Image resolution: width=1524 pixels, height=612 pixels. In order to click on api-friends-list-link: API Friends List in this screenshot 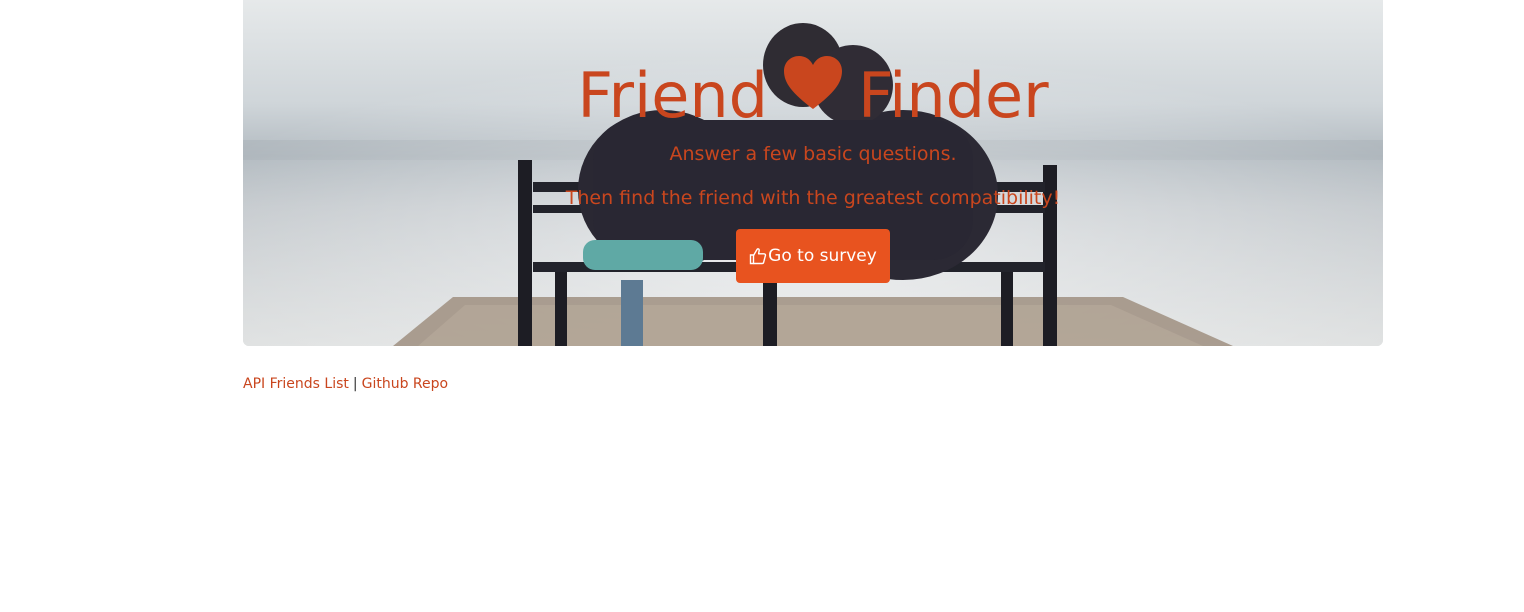, I will do `click(296, 384)`.